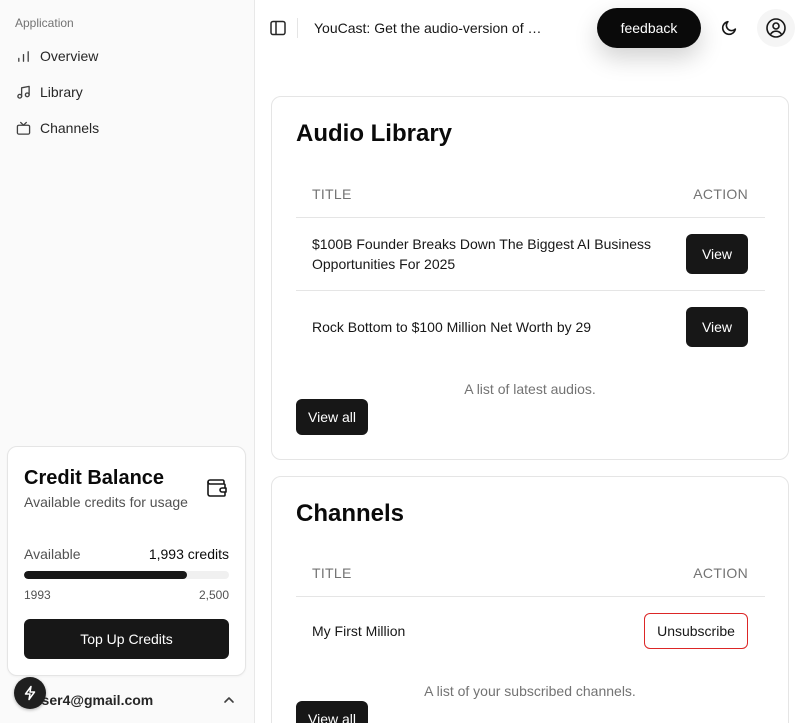  Describe the element at coordinates (126, 639) in the screenshot. I see `top-up-credits-button: Top Up Credits` at that location.